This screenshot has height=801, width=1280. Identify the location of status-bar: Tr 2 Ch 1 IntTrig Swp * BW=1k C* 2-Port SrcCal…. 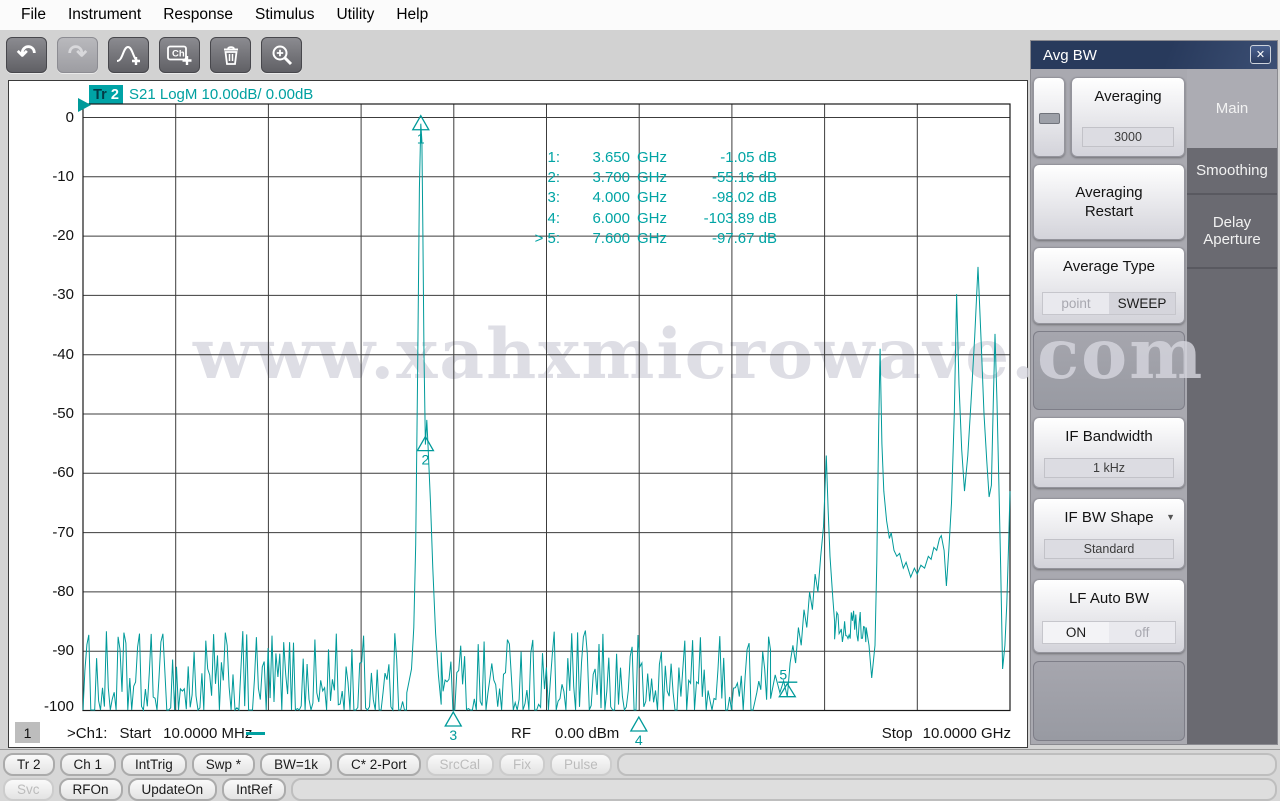
(640, 775).